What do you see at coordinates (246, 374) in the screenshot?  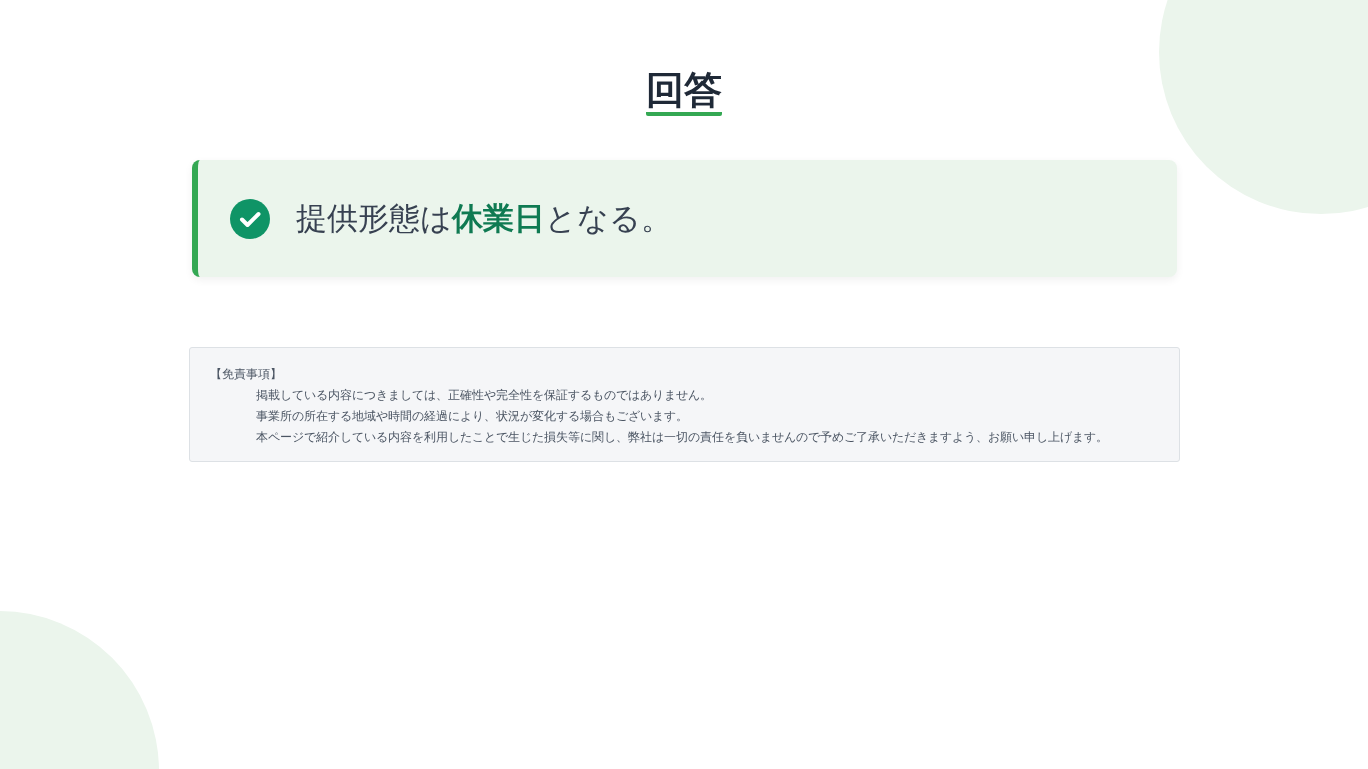 I see `disclaimer-heading: 【免責事項】` at bounding box center [246, 374].